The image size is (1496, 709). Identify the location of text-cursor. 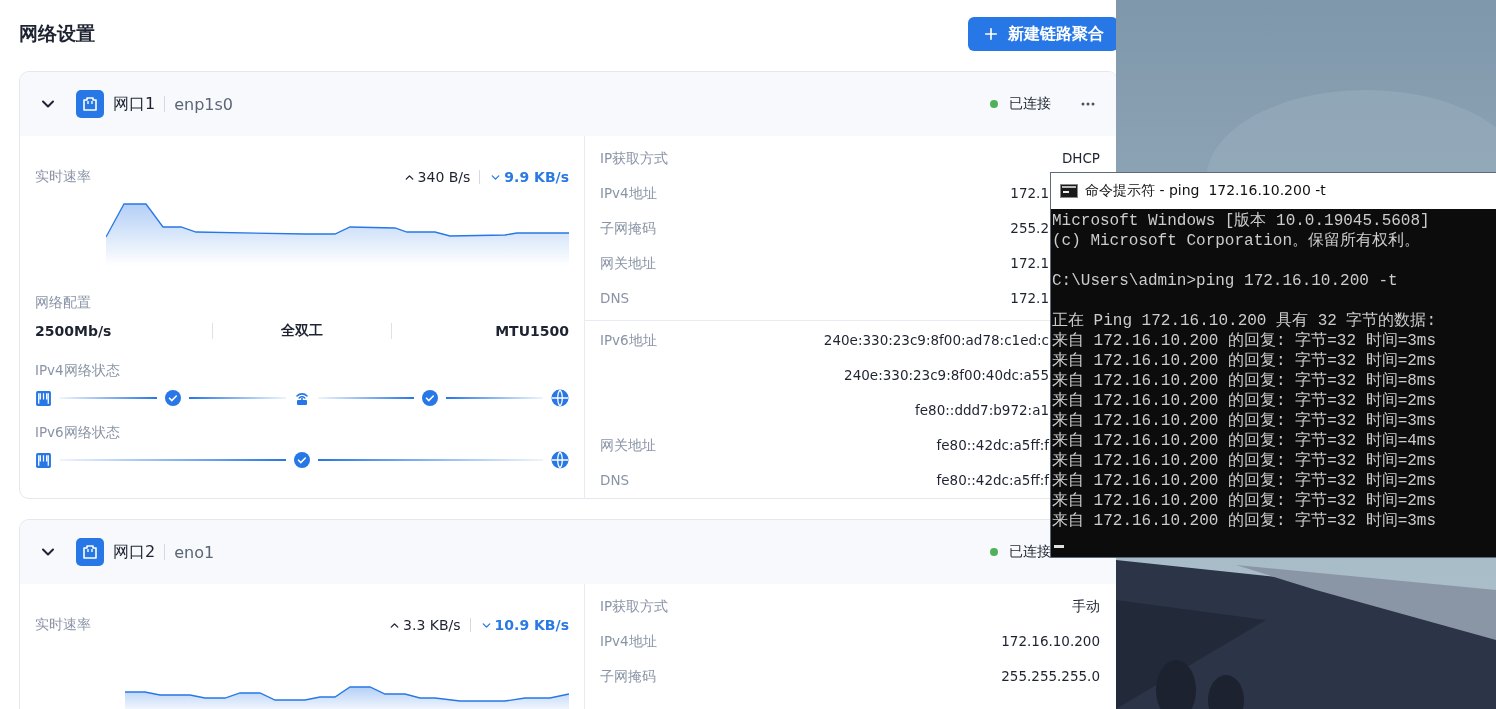
(1059, 546).